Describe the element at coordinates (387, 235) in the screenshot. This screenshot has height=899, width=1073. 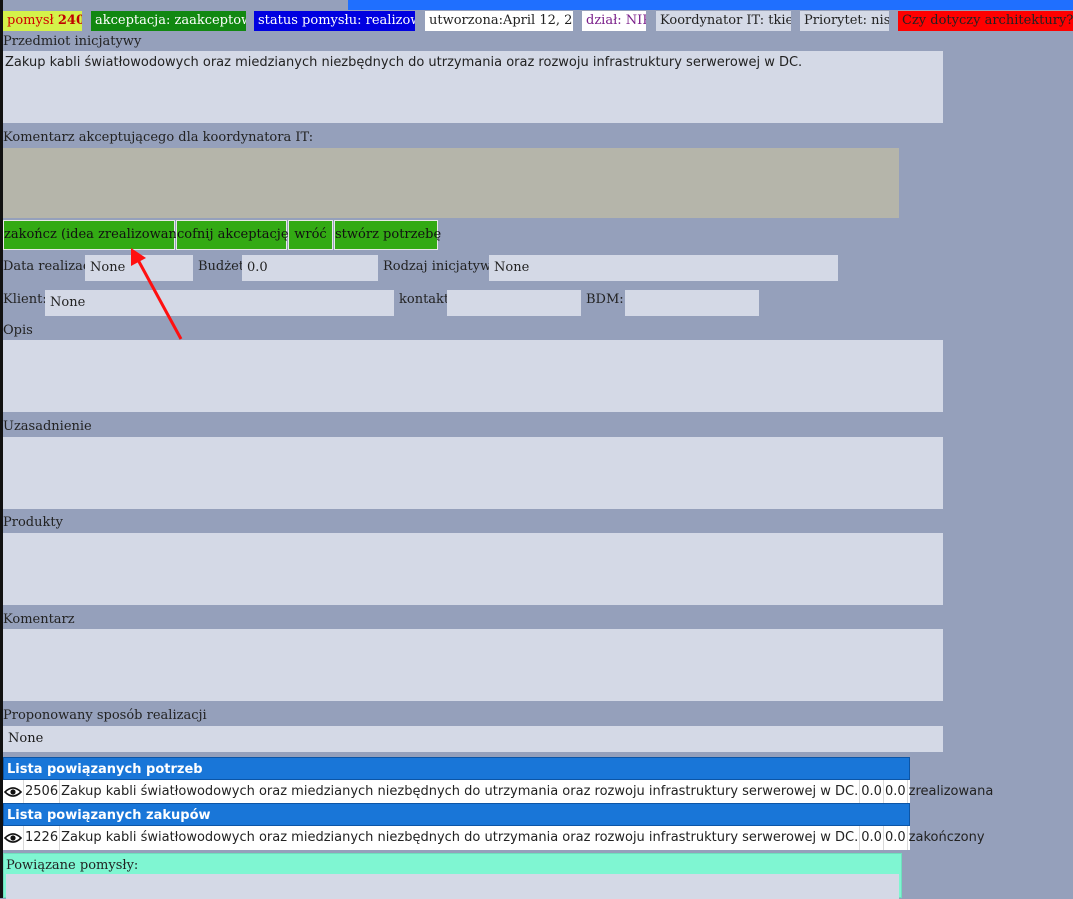
I see `create-need-button: stwórz potrzebę` at that location.